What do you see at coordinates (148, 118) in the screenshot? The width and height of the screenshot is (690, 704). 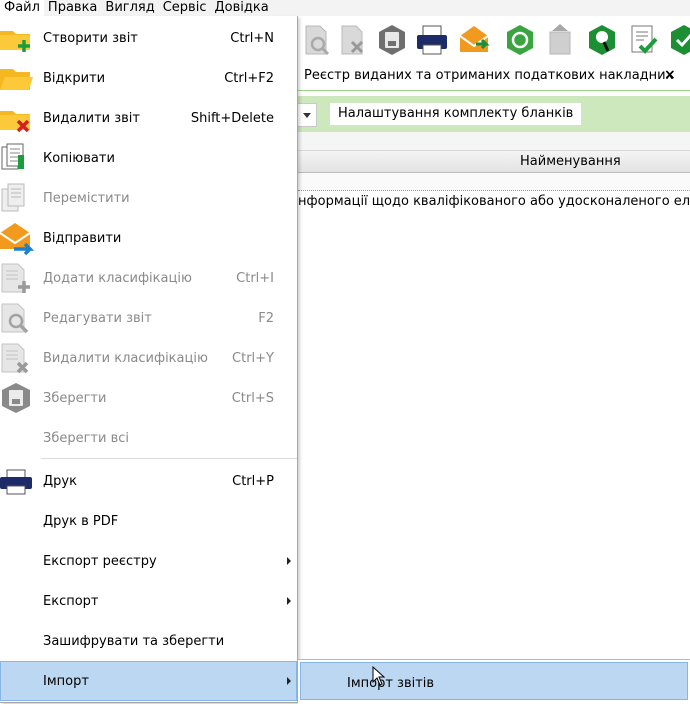 I see `menu-item-delete-report: Видалити звіт Shift+Delete` at bounding box center [148, 118].